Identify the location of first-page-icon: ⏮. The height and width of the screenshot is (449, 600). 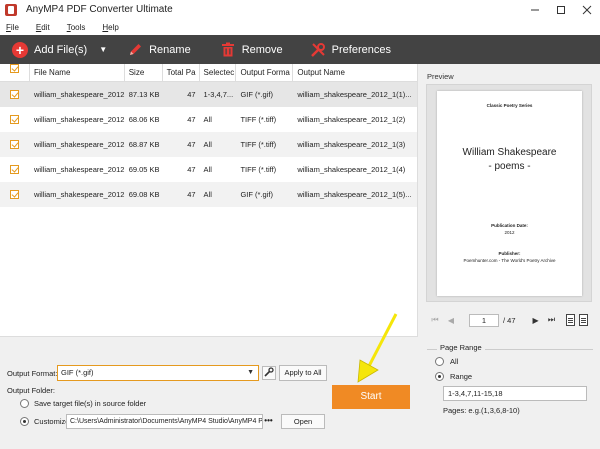
(435, 320).